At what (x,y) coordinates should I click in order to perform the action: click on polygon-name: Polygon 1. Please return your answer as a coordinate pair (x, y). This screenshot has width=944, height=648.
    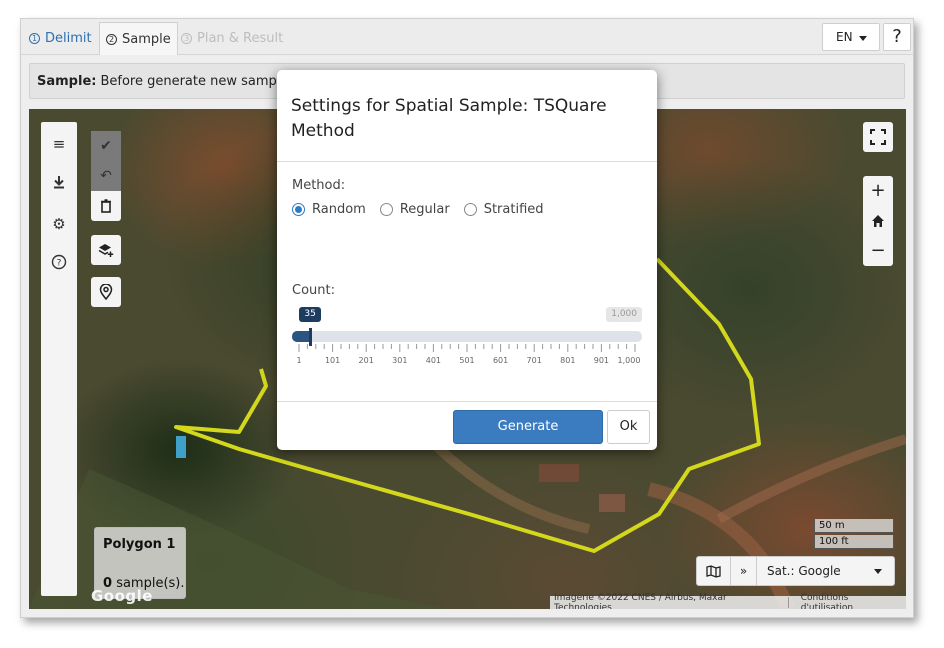
    Looking at the image, I should click on (139, 544).